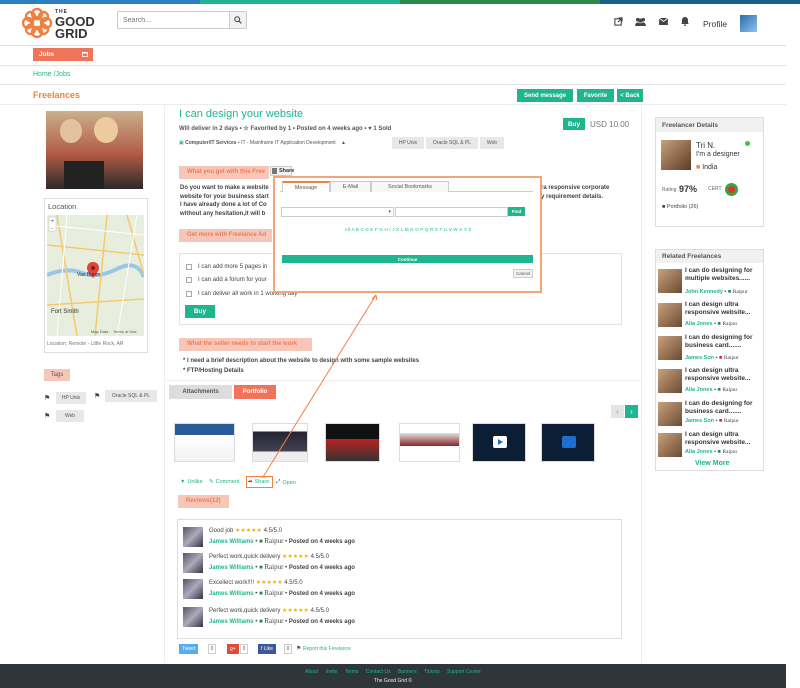  Describe the element at coordinates (451, 212) in the screenshot. I see `share-search-input` at that location.